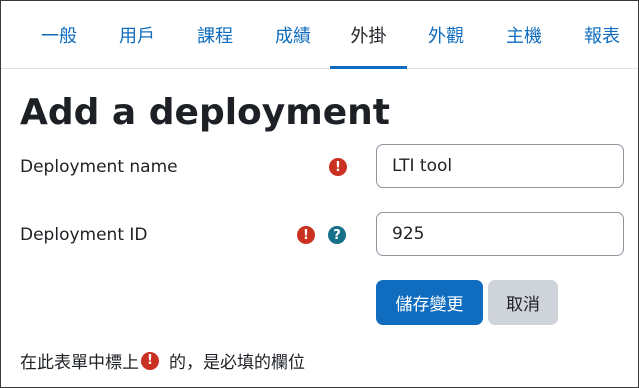  What do you see at coordinates (500, 166) in the screenshot?
I see `deployment-name-input` at bounding box center [500, 166].